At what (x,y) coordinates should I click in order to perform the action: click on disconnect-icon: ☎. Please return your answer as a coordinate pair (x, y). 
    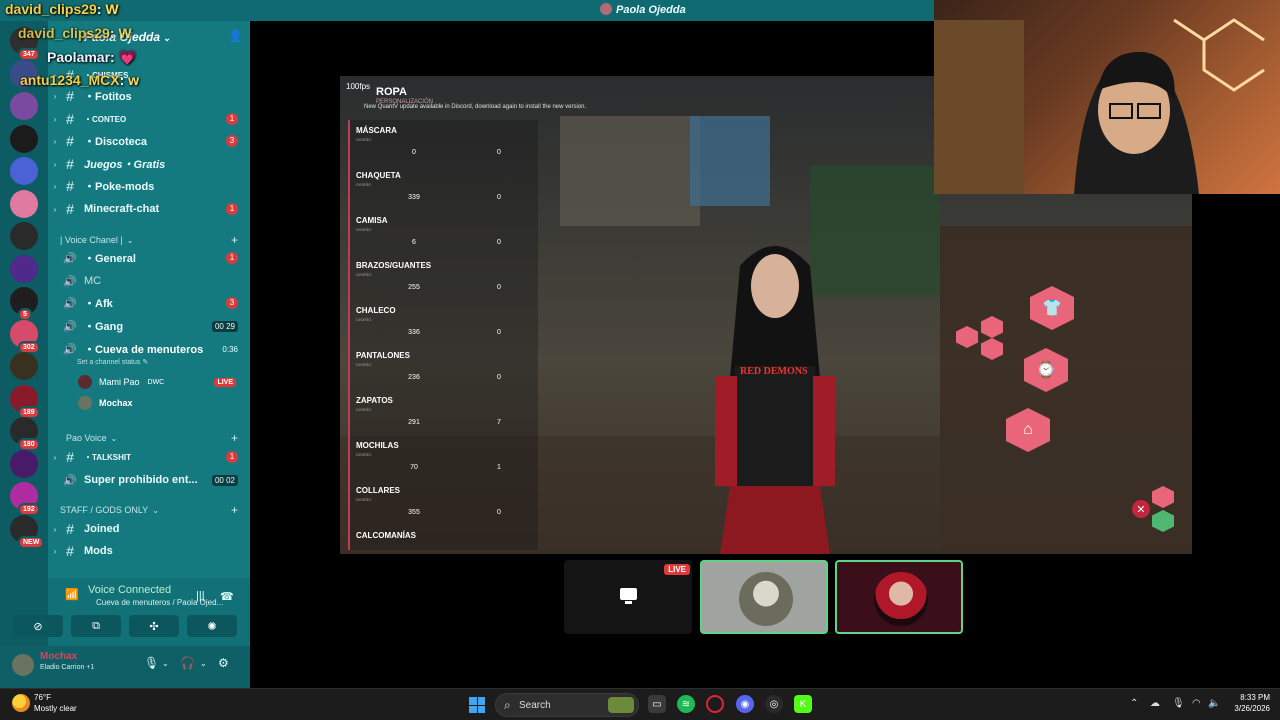
    Looking at the image, I should click on (227, 596).